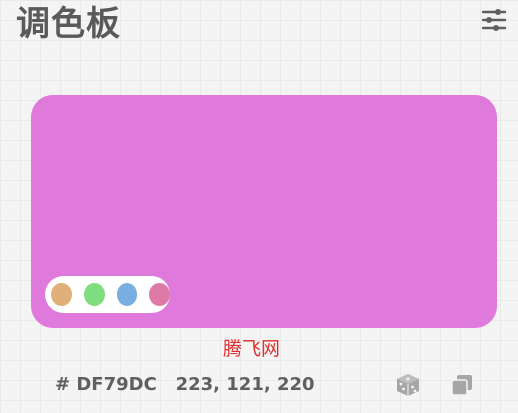 The image size is (518, 413). I want to click on settings-button, so click(494, 20).